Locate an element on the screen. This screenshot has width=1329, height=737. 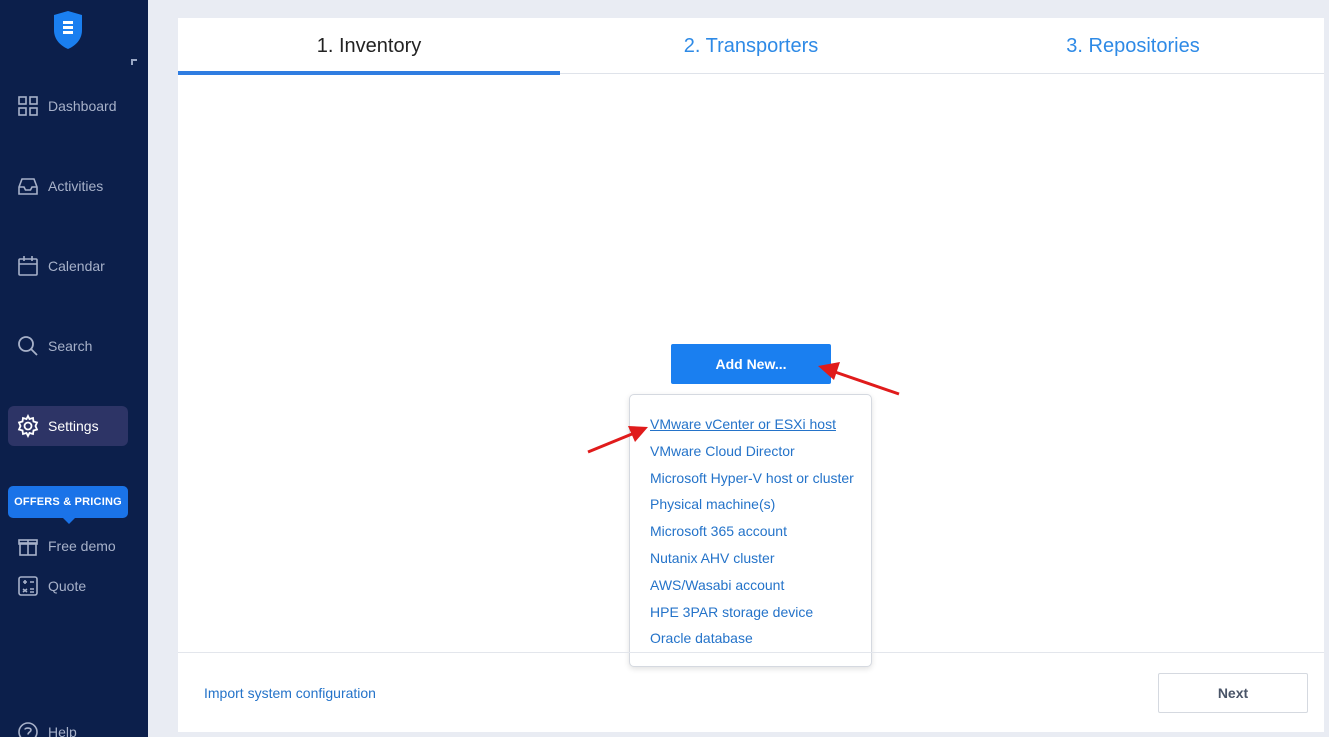
menu-item-microsoft-365: Microsoft 365 account is located at coordinates (750, 531).